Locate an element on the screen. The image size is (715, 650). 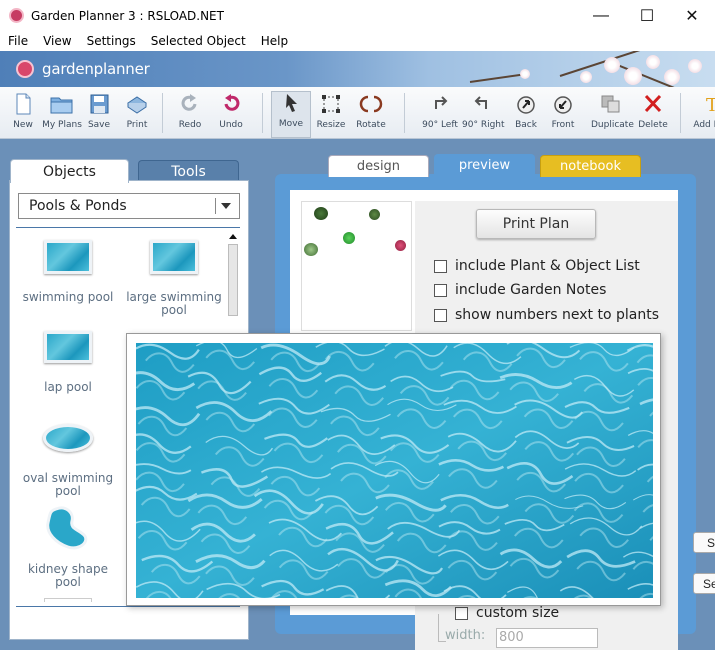
text-label-icon: T is located at coordinates (710, 105).